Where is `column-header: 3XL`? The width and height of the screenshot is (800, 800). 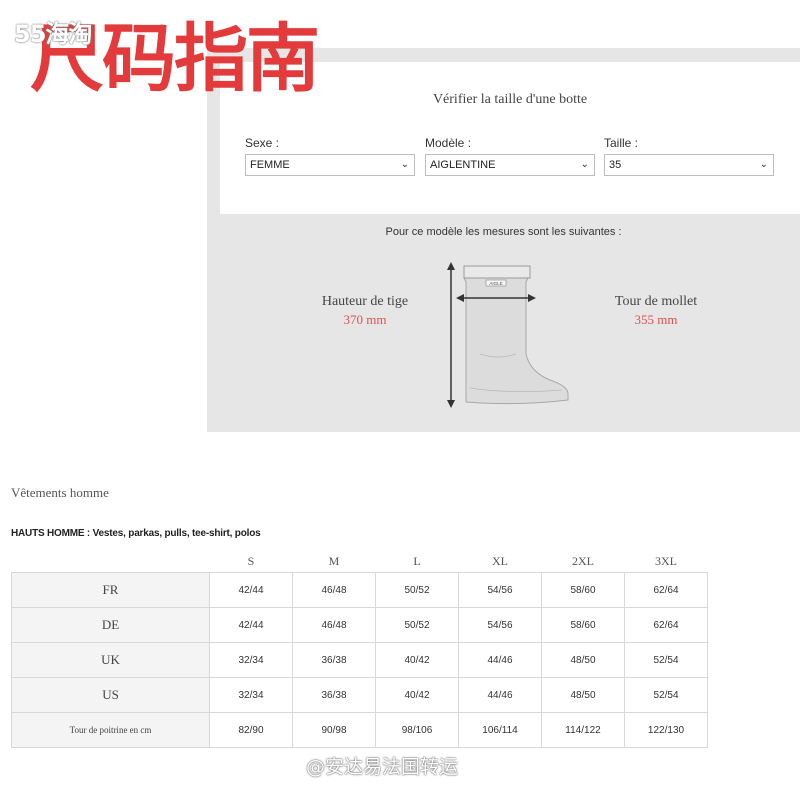 column-header: 3XL is located at coordinates (666, 560).